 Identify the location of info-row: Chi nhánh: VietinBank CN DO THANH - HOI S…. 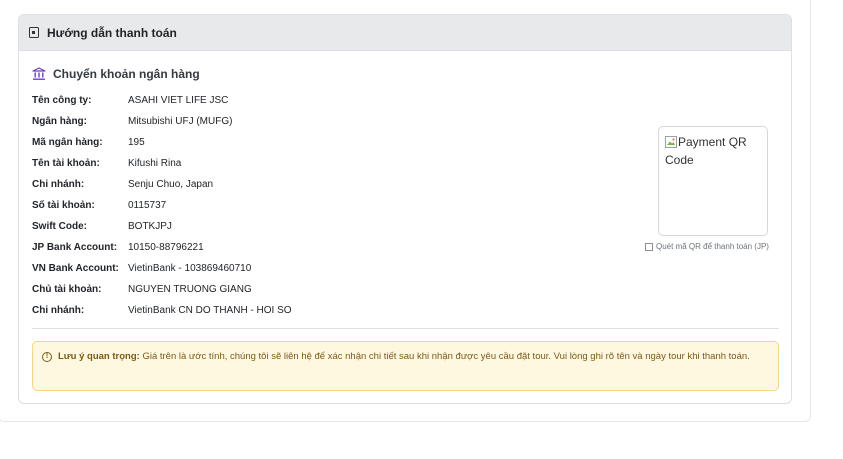
(162, 310).